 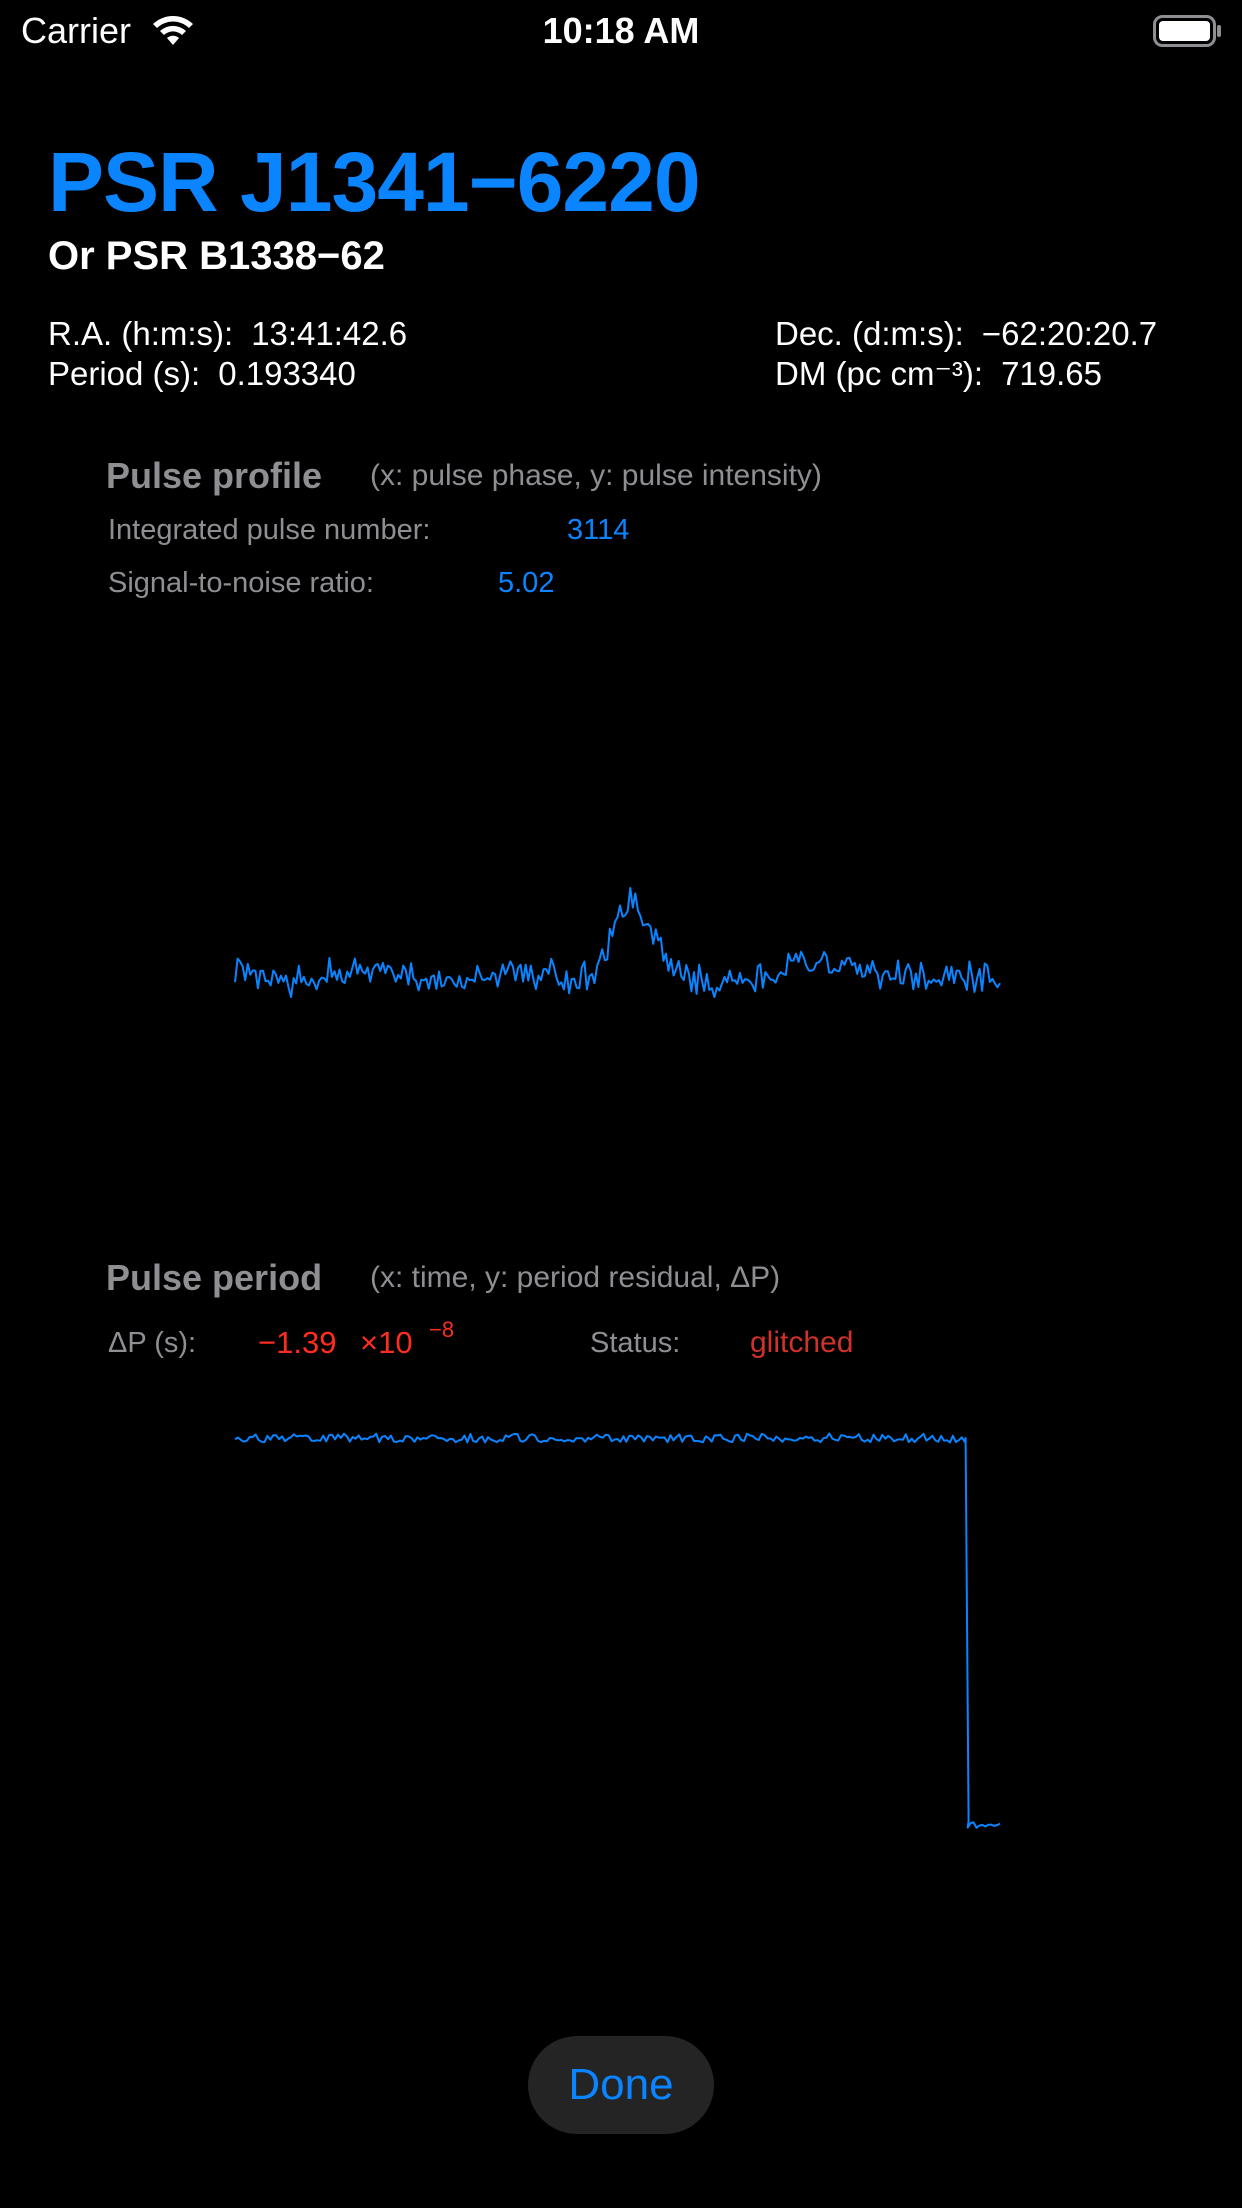 What do you see at coordinates (141, 333) in the screenshot?
I see `ra-label: R.A. (h:m:s):` at bounding box center [141, 333].